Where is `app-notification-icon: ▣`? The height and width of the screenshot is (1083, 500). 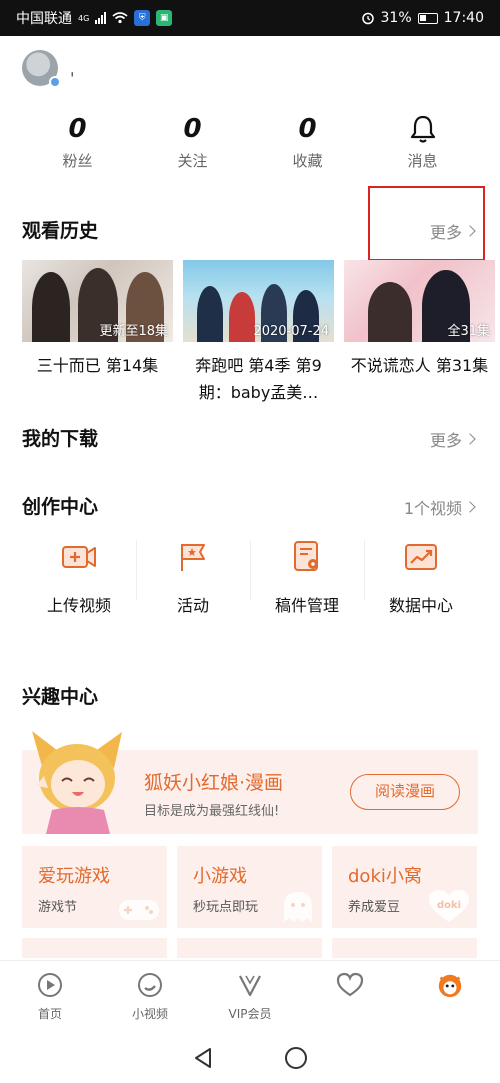
app-notification-icon: ▣ is located at coordinates (164, 18).